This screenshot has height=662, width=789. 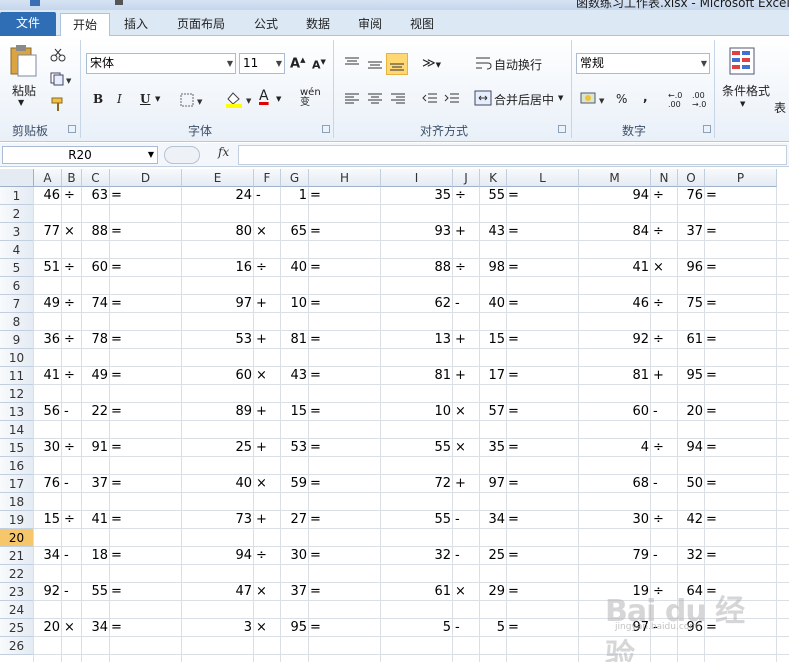 What do you see at coordinates (417, 376) in the screenshot?
I see `cell-operand: 81` at bounding box center [417, 376].